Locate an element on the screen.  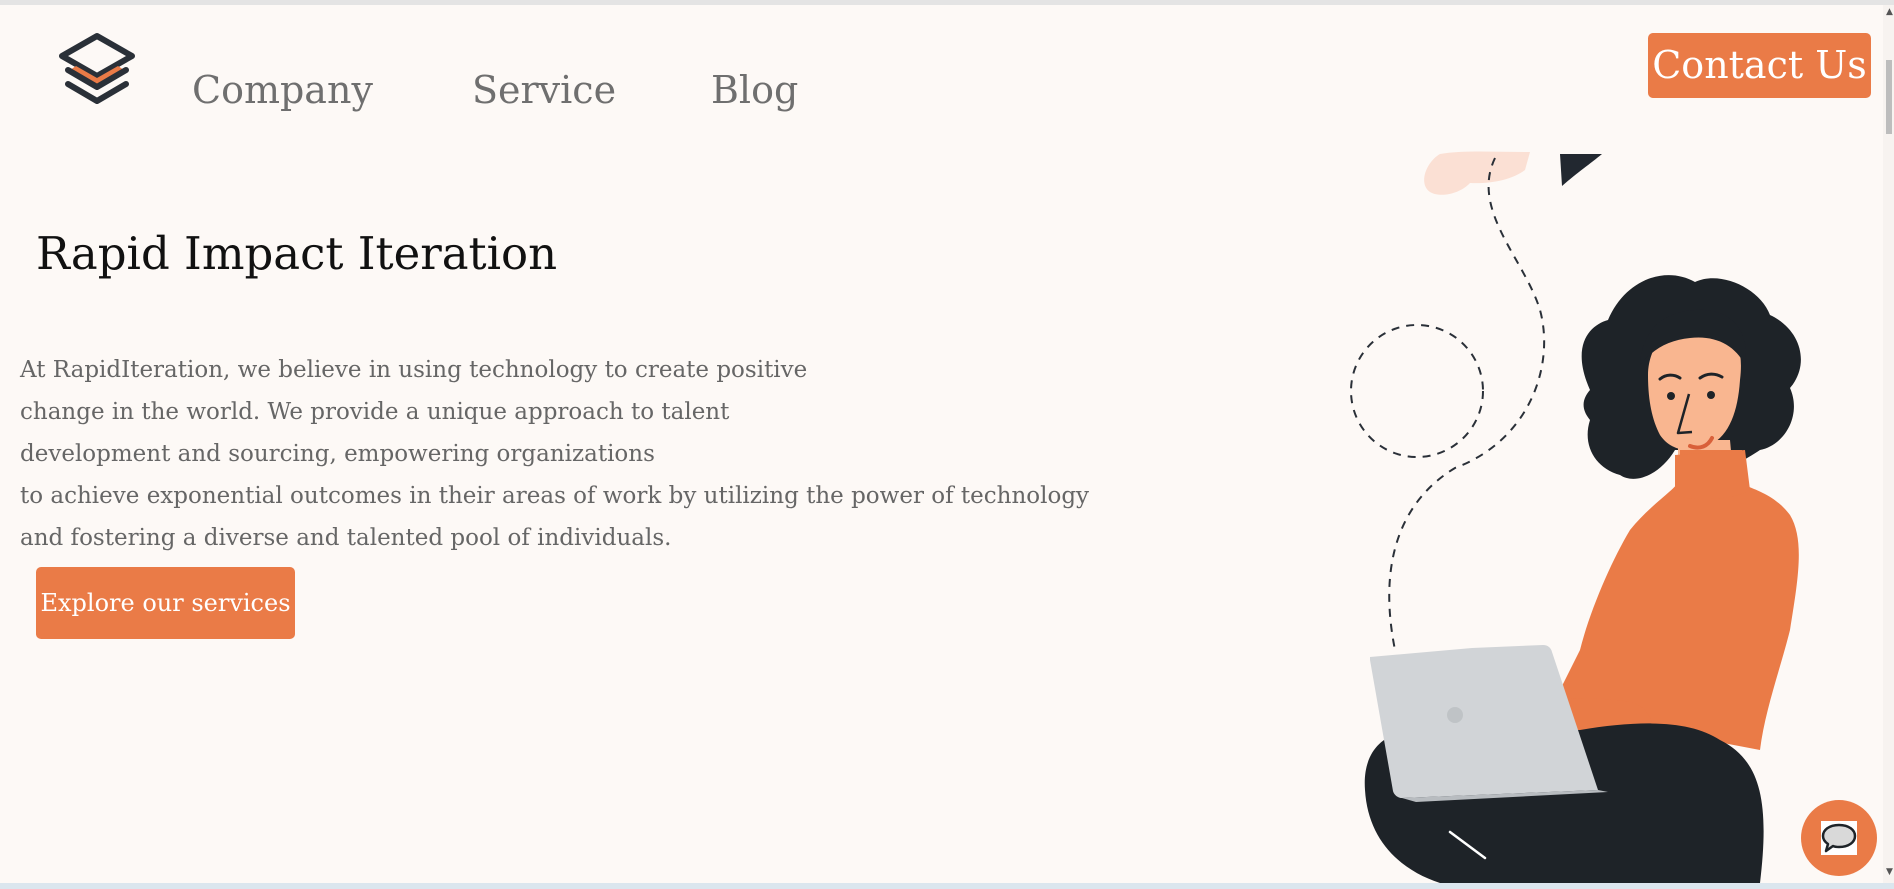
scroll-up-arrow-icon: ▲ is located at coordinates (1889, 12).